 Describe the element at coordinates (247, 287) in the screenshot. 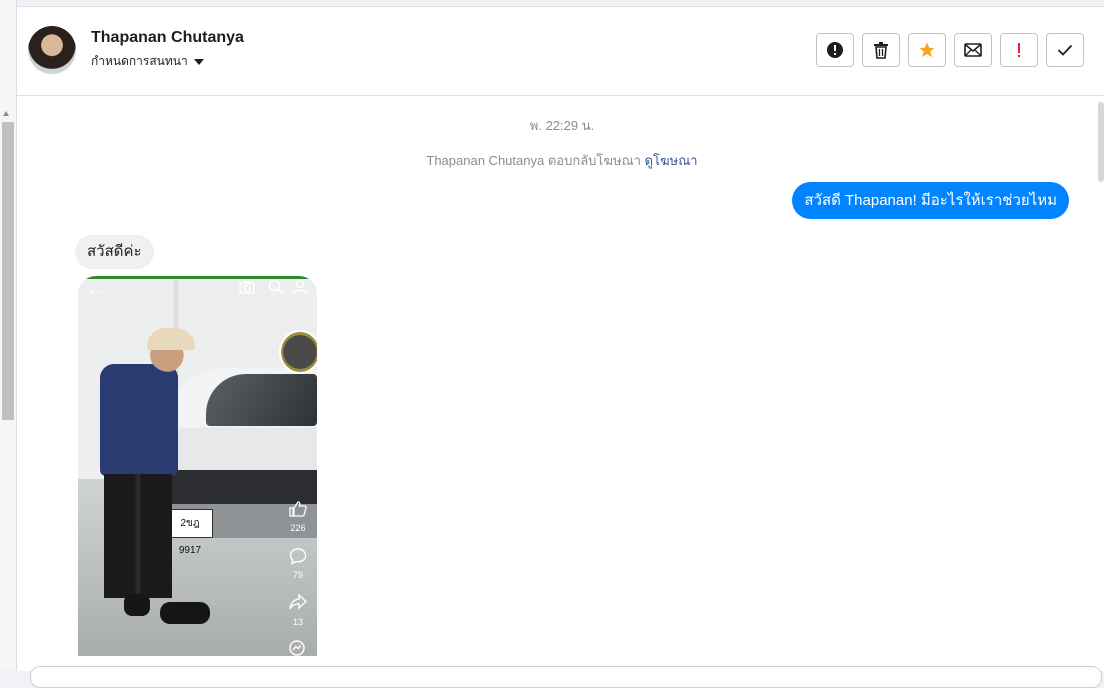

I see `camera-icon` at that location.